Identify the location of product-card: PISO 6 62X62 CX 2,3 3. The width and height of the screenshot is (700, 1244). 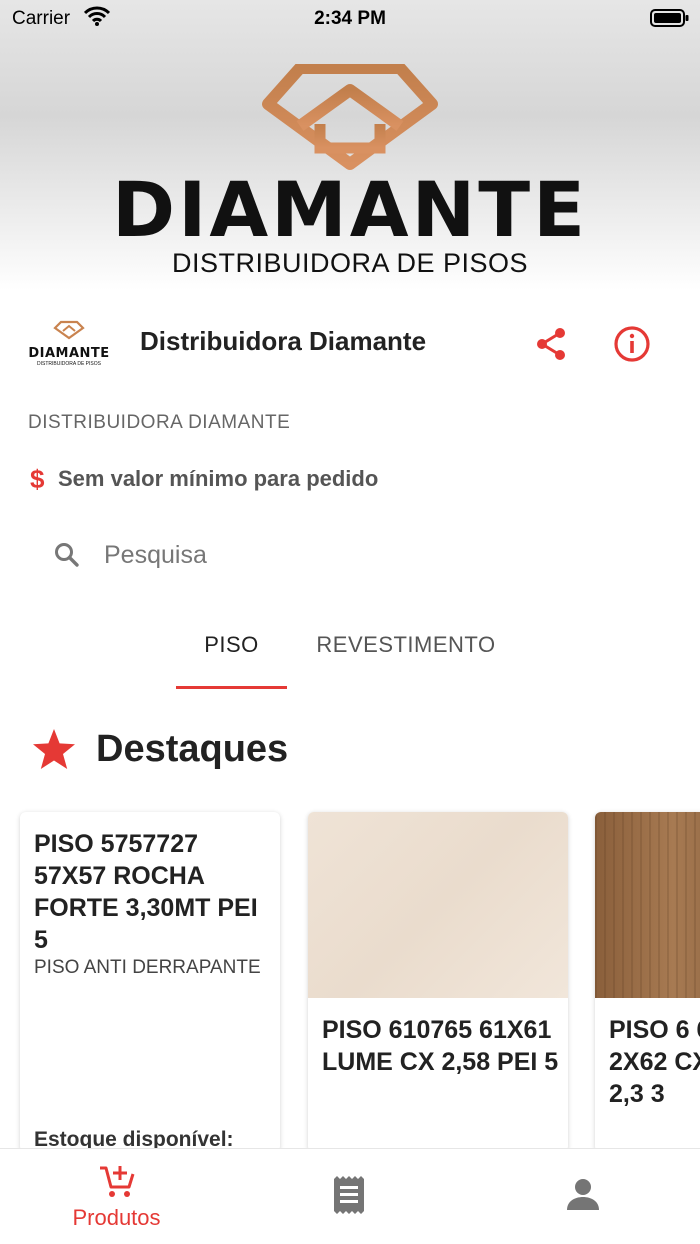
(647, 980).